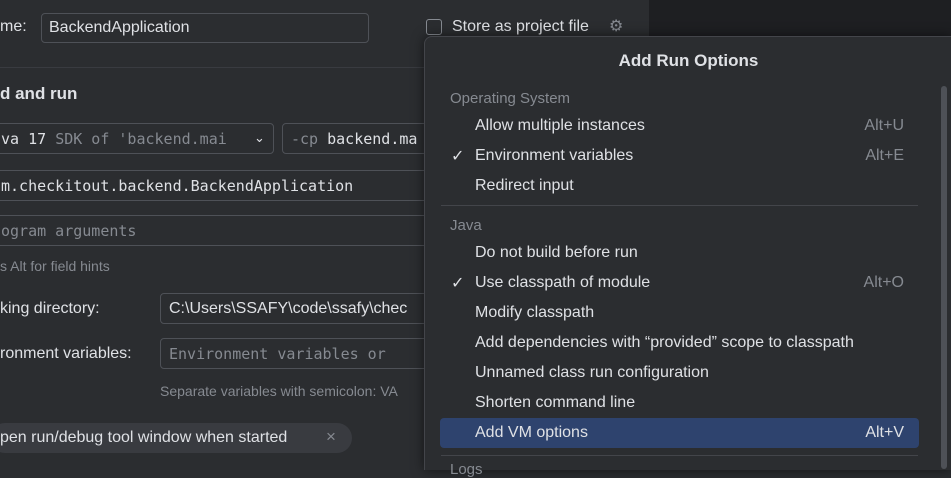 The image size is (951, 478). I want to click on popup-scrollbar, so click(944, 277).